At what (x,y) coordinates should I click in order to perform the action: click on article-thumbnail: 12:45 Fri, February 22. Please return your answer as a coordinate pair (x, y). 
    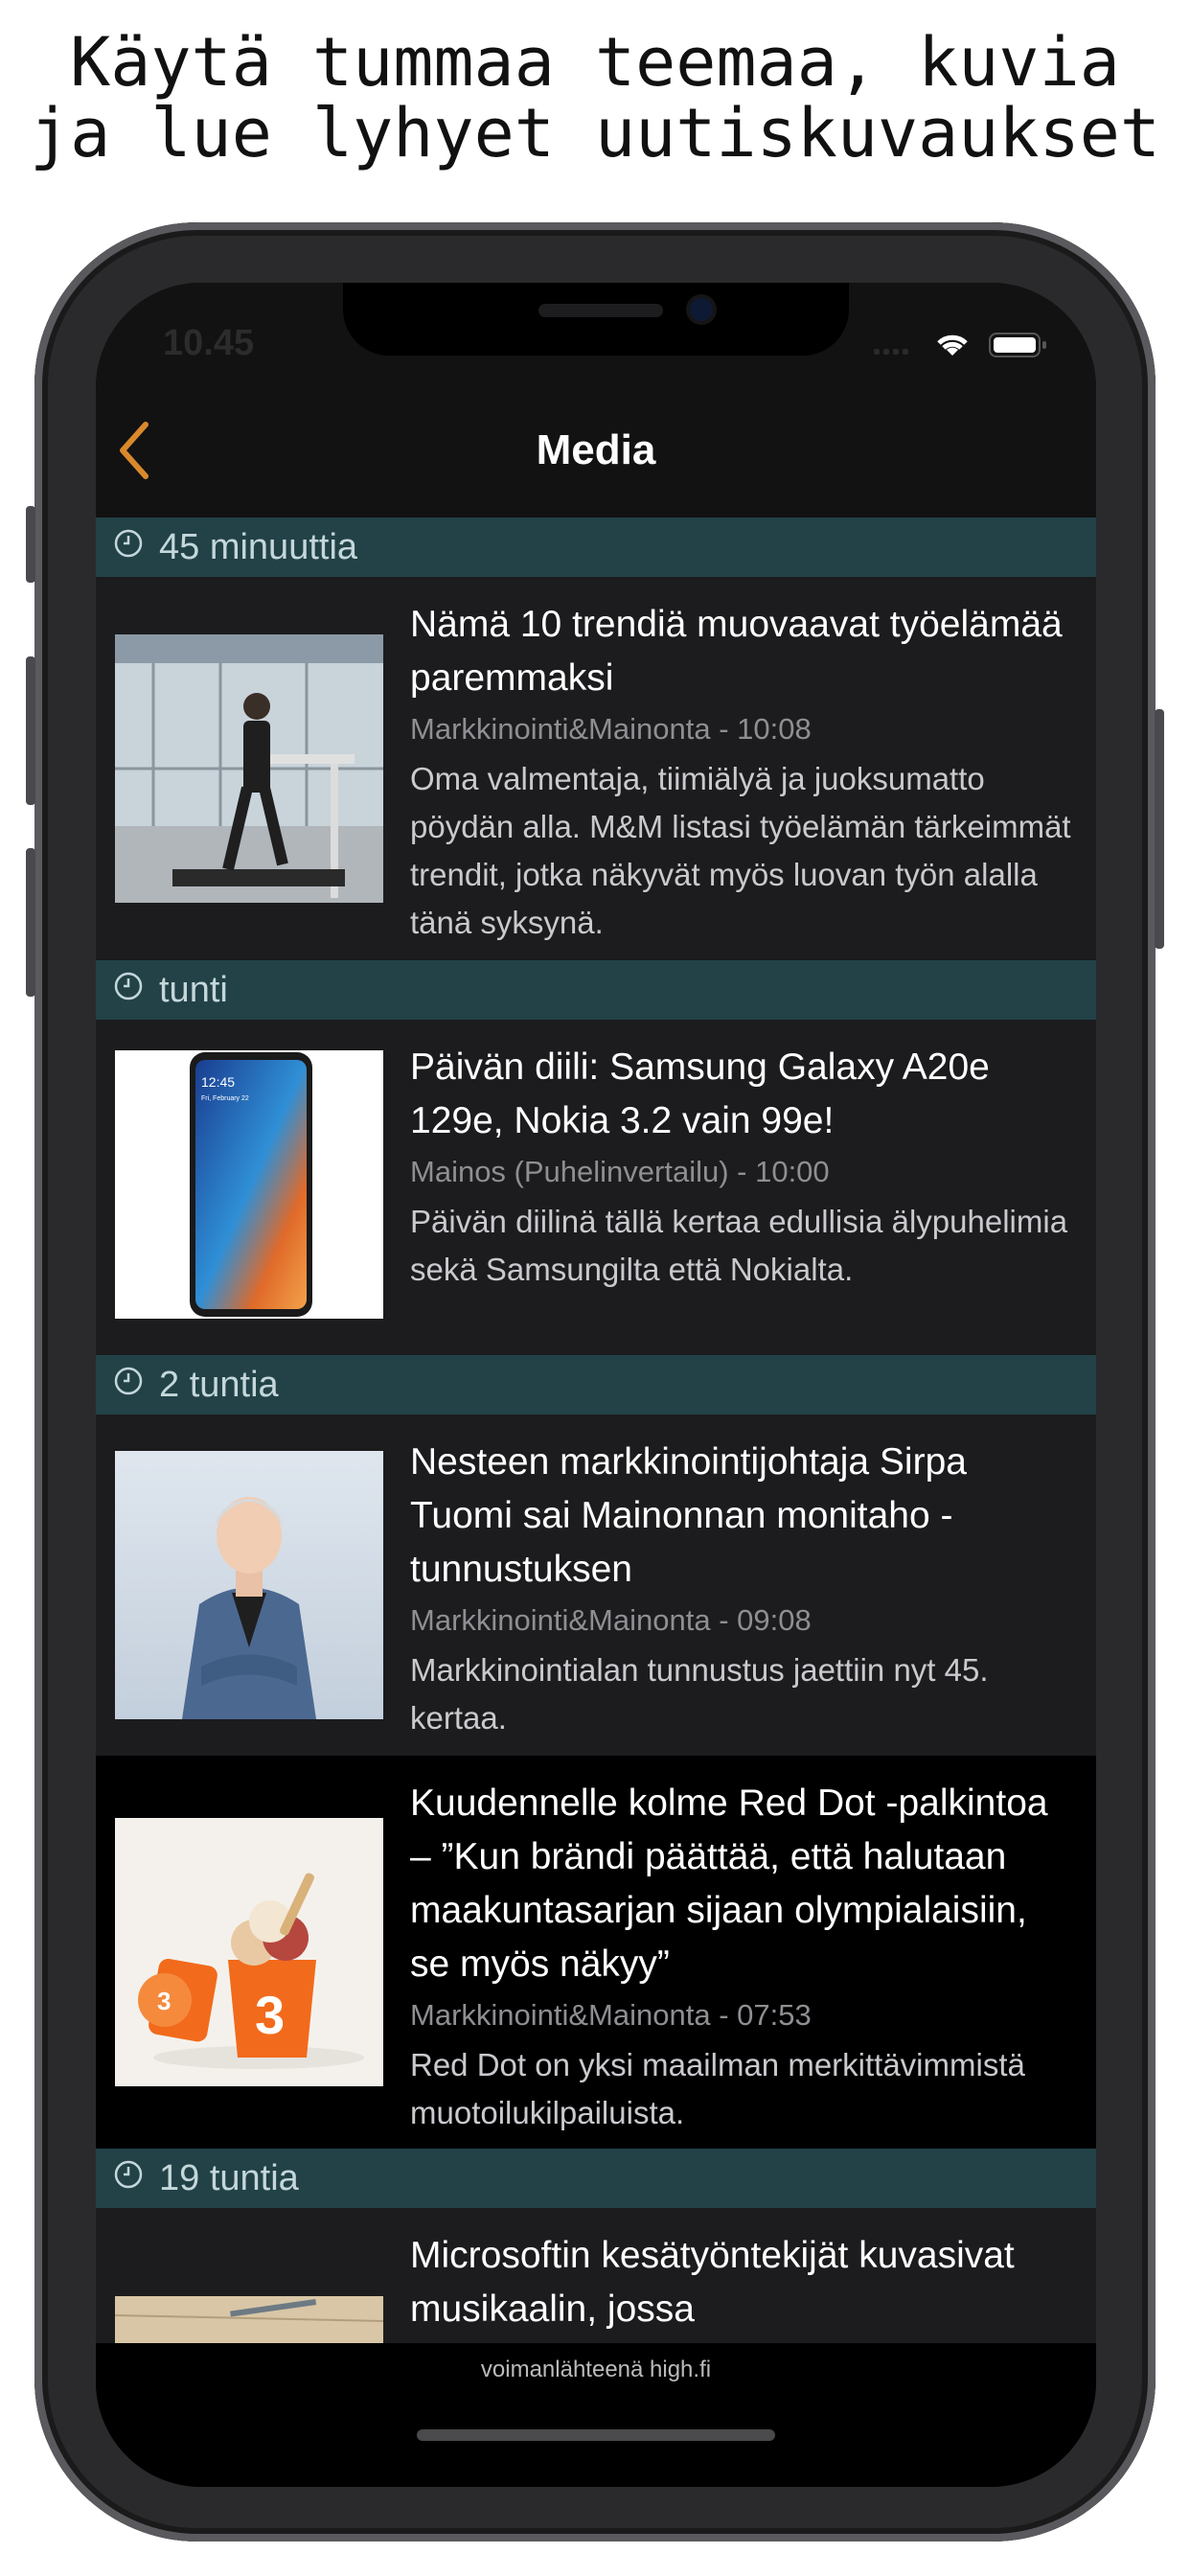
    Looking at the image, I should click on (249, 1184).